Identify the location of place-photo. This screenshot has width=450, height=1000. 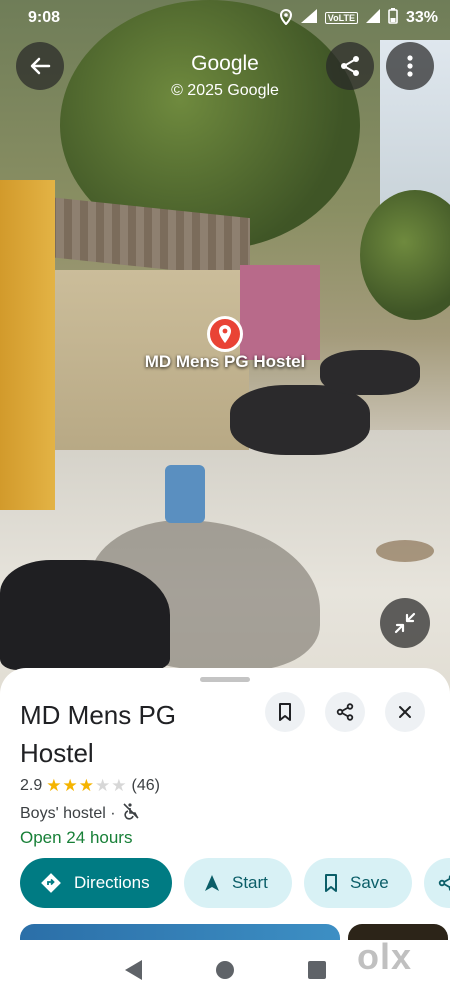
(180, 932).